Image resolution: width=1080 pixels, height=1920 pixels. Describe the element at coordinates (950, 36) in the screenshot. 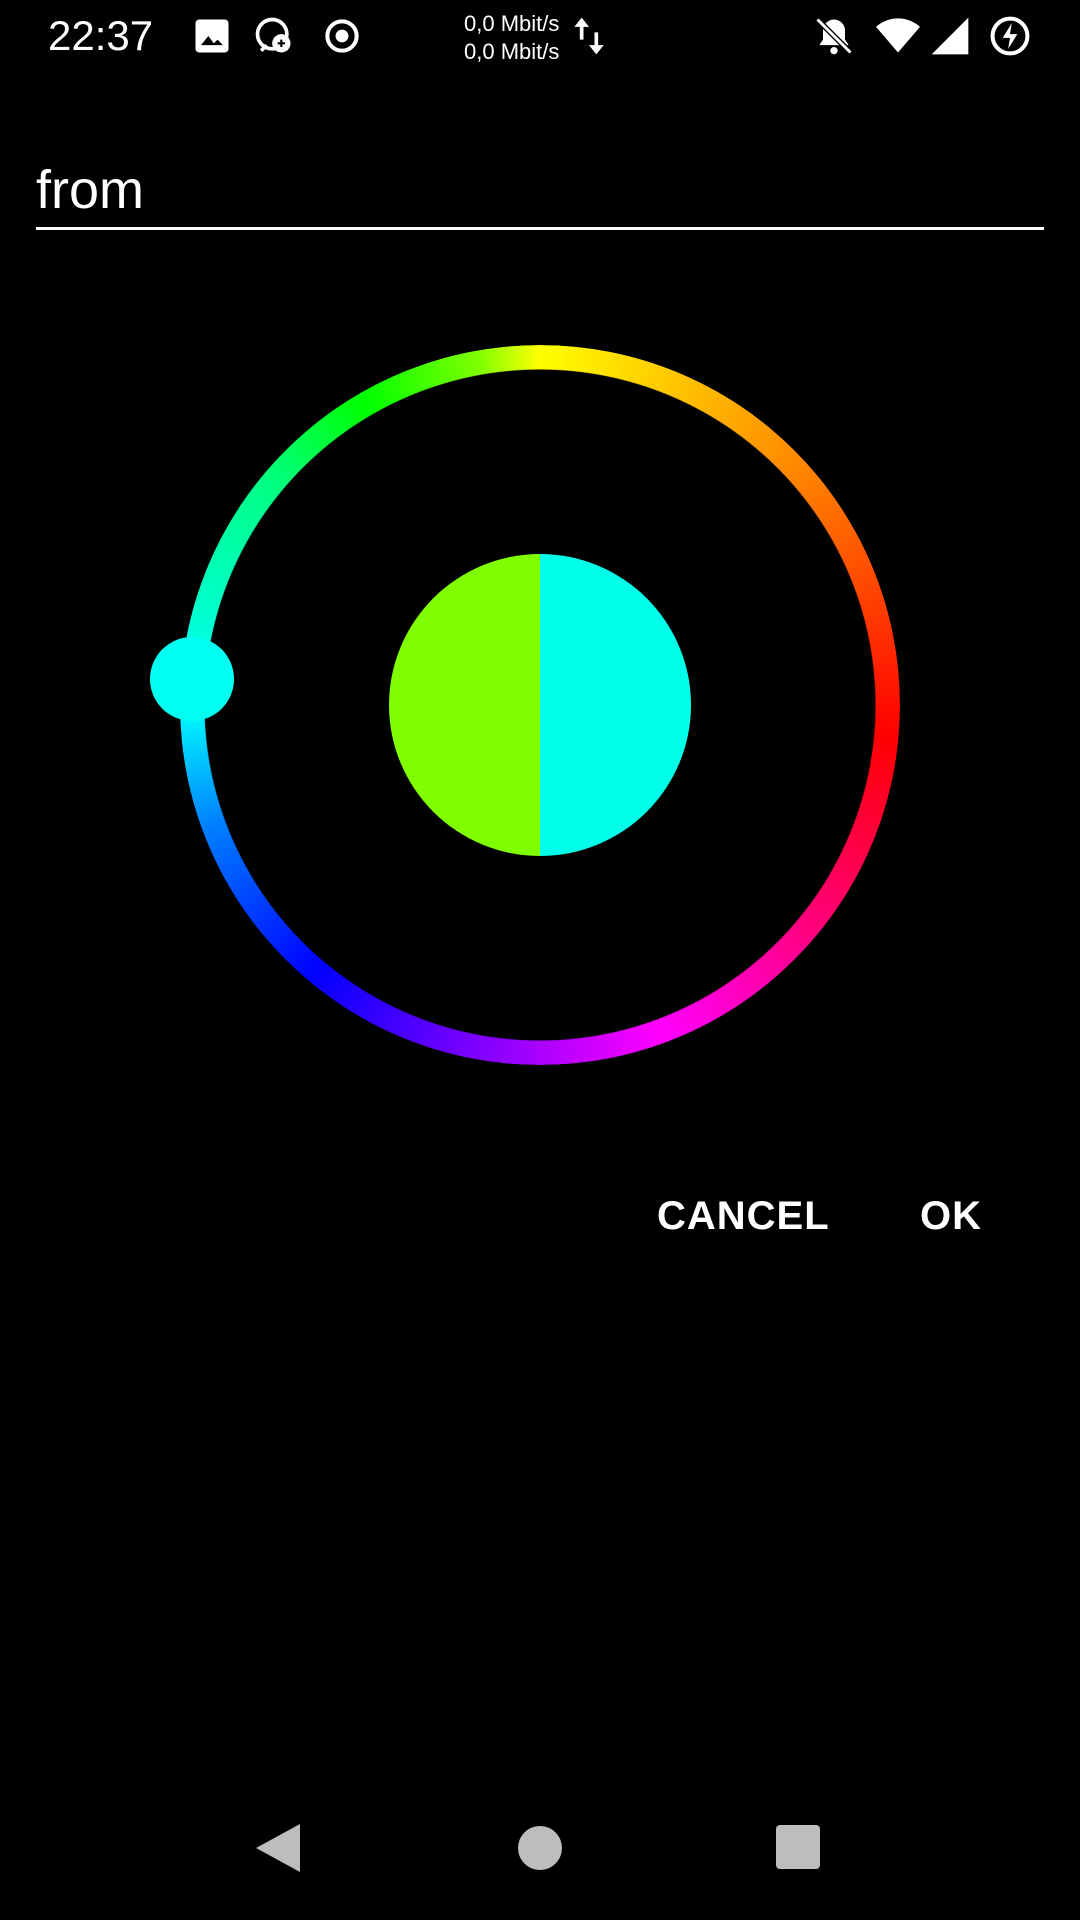

I see `signal-icon` at that location.